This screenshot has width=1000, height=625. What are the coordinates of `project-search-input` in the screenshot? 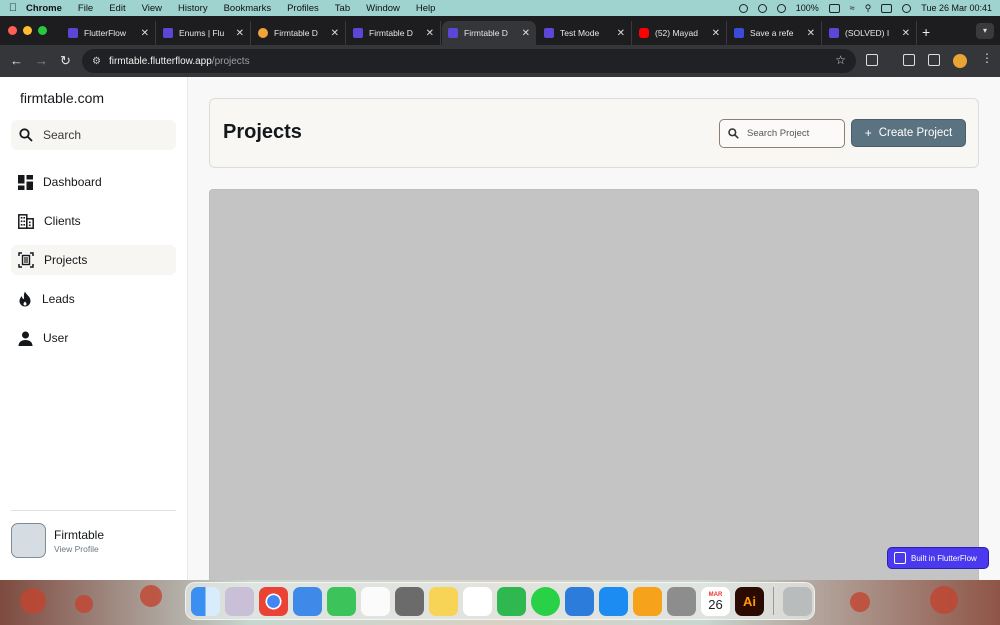 It's located at (789, 133).